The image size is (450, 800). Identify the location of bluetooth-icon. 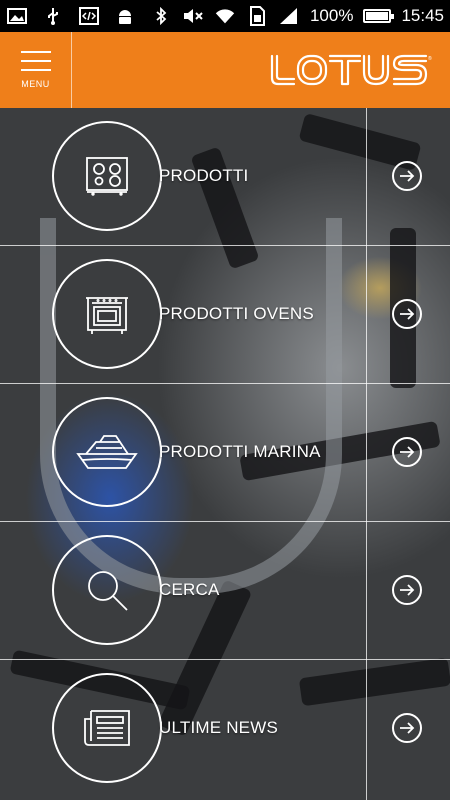
(161, 16).